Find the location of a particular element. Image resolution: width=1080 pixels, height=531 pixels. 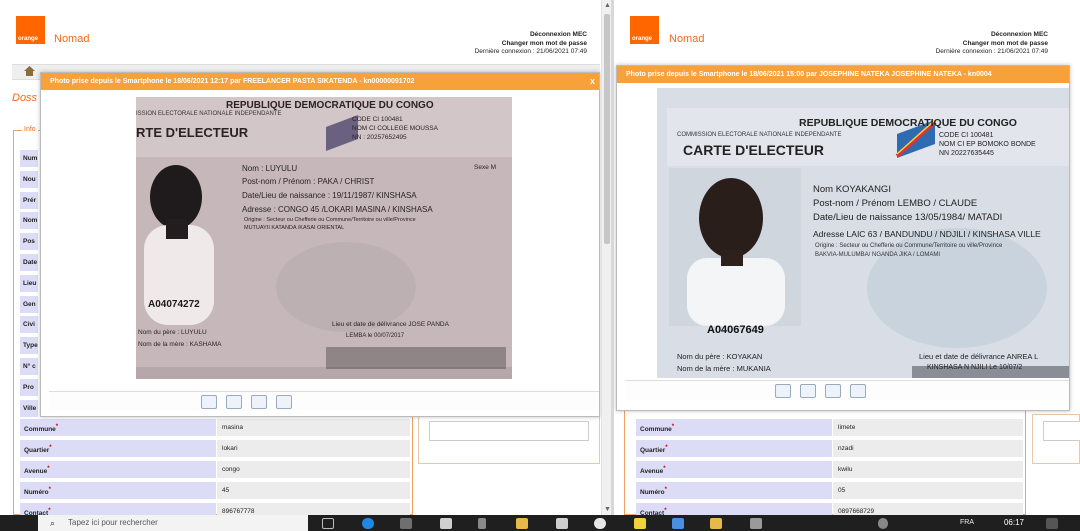

calculator-icon is located at coordinates (756, 523).